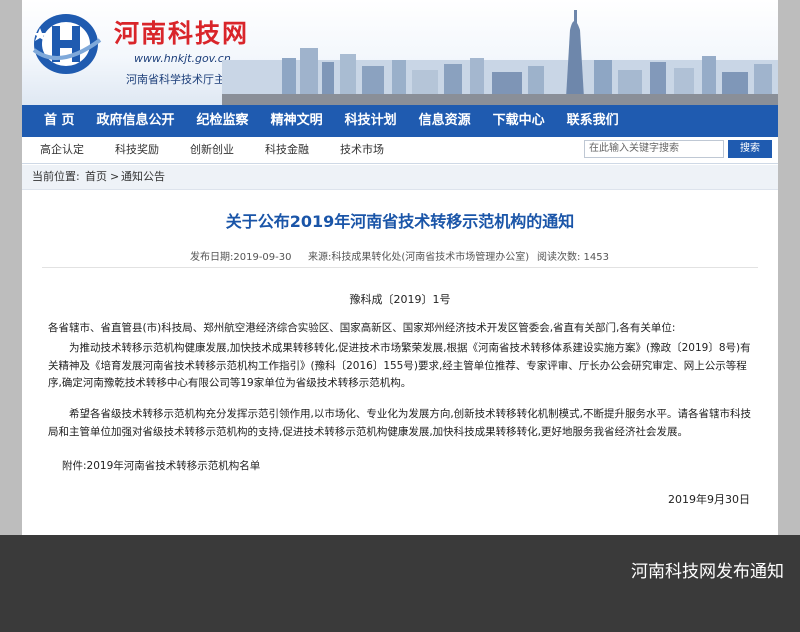 The width and height of the screenshot is (800, 632). I want to click on image-caption: 河南科技网发布通知, so click(707, 572).